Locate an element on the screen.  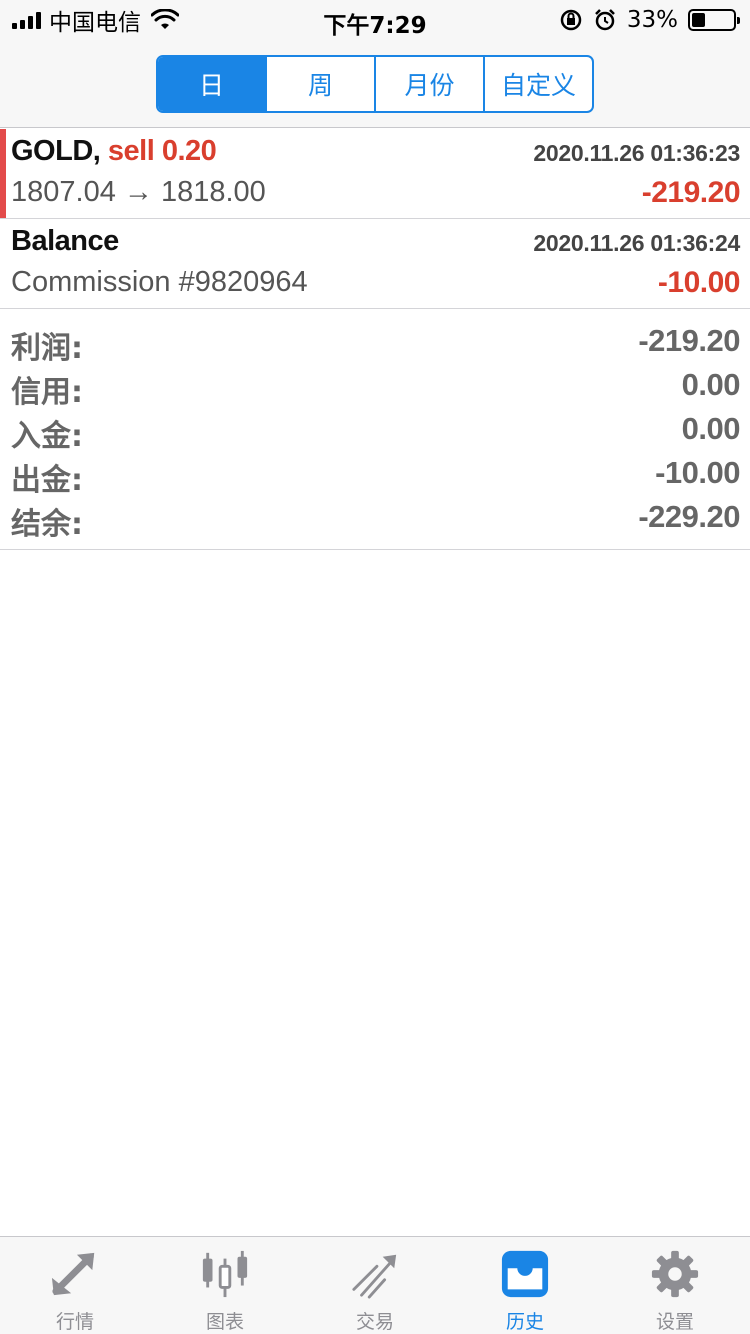
summary-value: -10.00 is located at coordinates (697, 472).